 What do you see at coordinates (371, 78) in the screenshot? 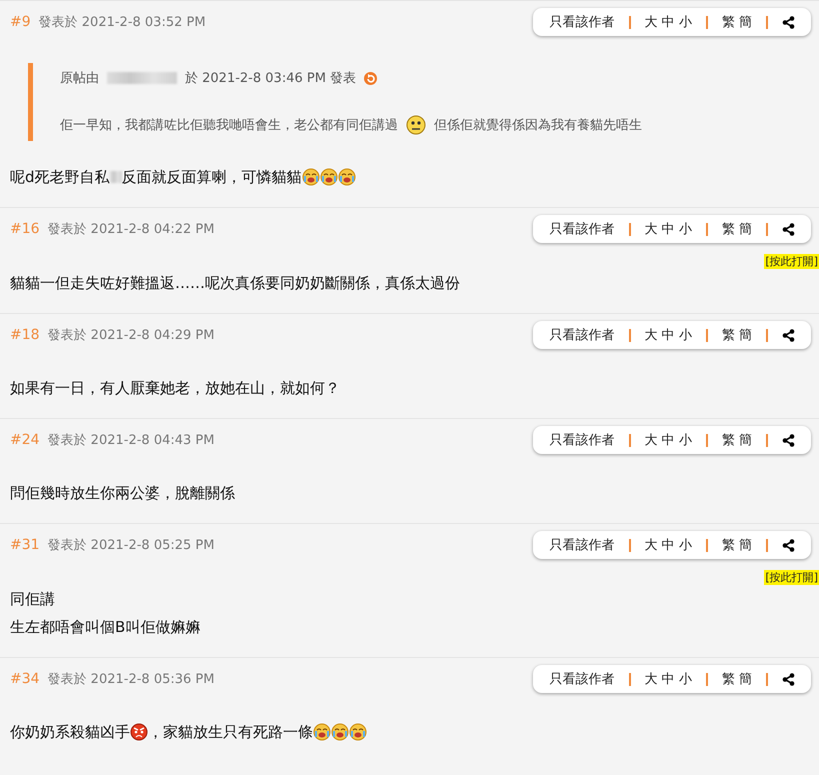
I see `jump-to-post-icon` at bounding box center [371, 78].